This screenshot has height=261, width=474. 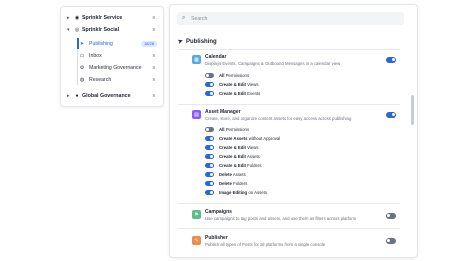 I want to click on asset-manager-icon: ▤, so click(x=196, y=114).